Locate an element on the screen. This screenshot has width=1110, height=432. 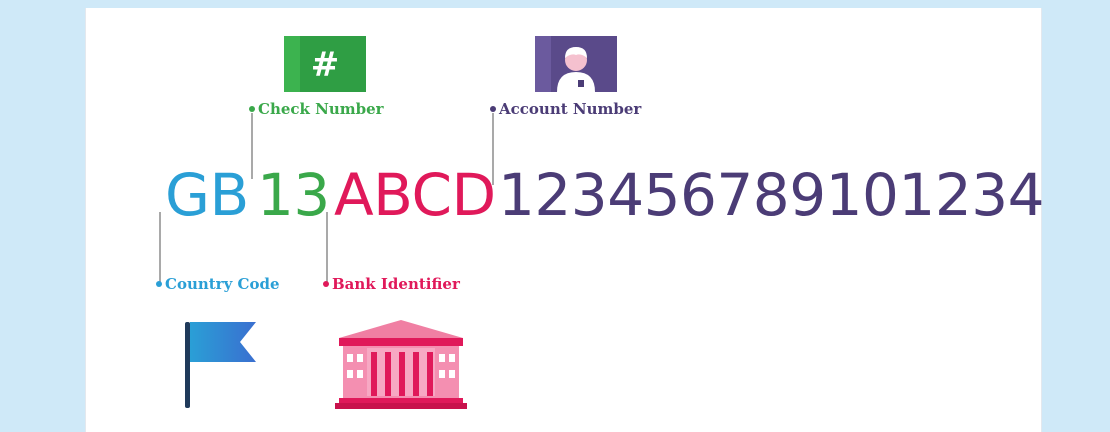
iban-bank-identifier: ABCD is located at coordinates (415, 195).